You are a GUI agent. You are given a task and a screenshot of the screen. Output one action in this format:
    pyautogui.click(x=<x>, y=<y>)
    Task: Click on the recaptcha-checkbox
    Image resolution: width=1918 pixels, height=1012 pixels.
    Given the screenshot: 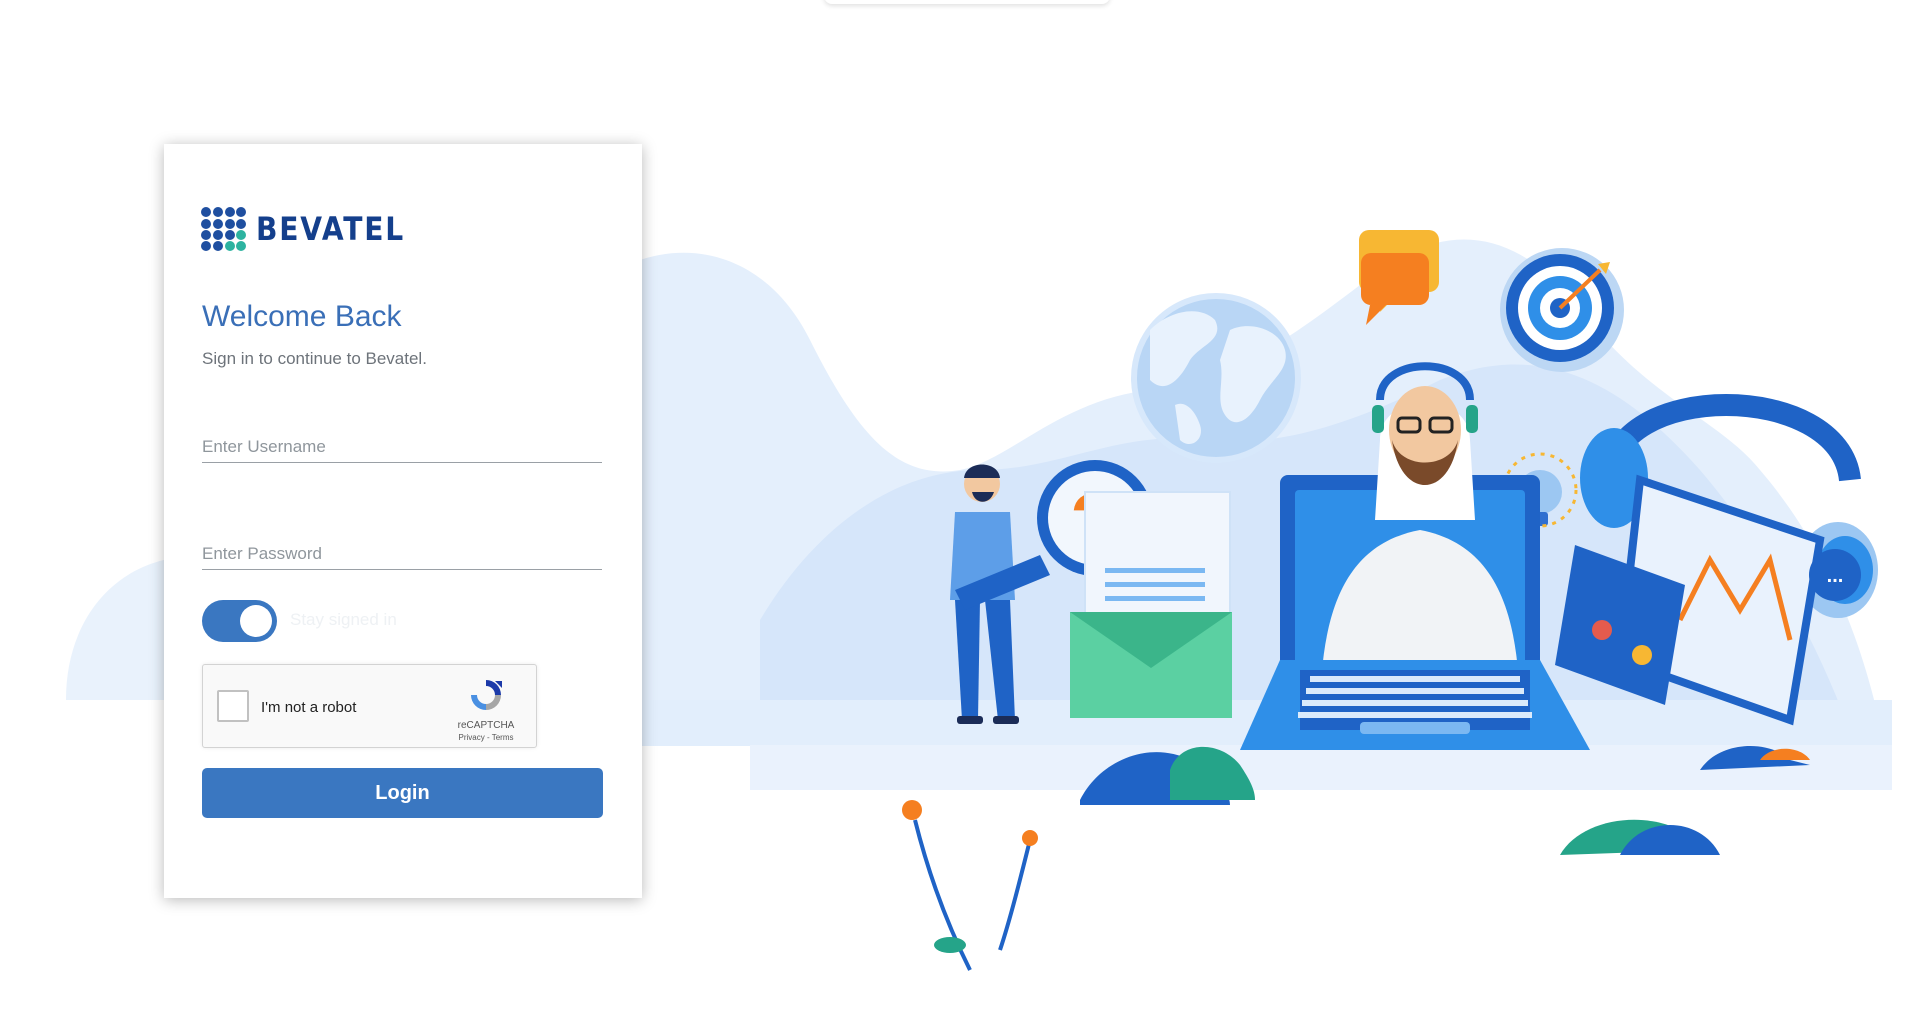 What is the action you would take?
    pyautogui.click(x=233, y=706)
    